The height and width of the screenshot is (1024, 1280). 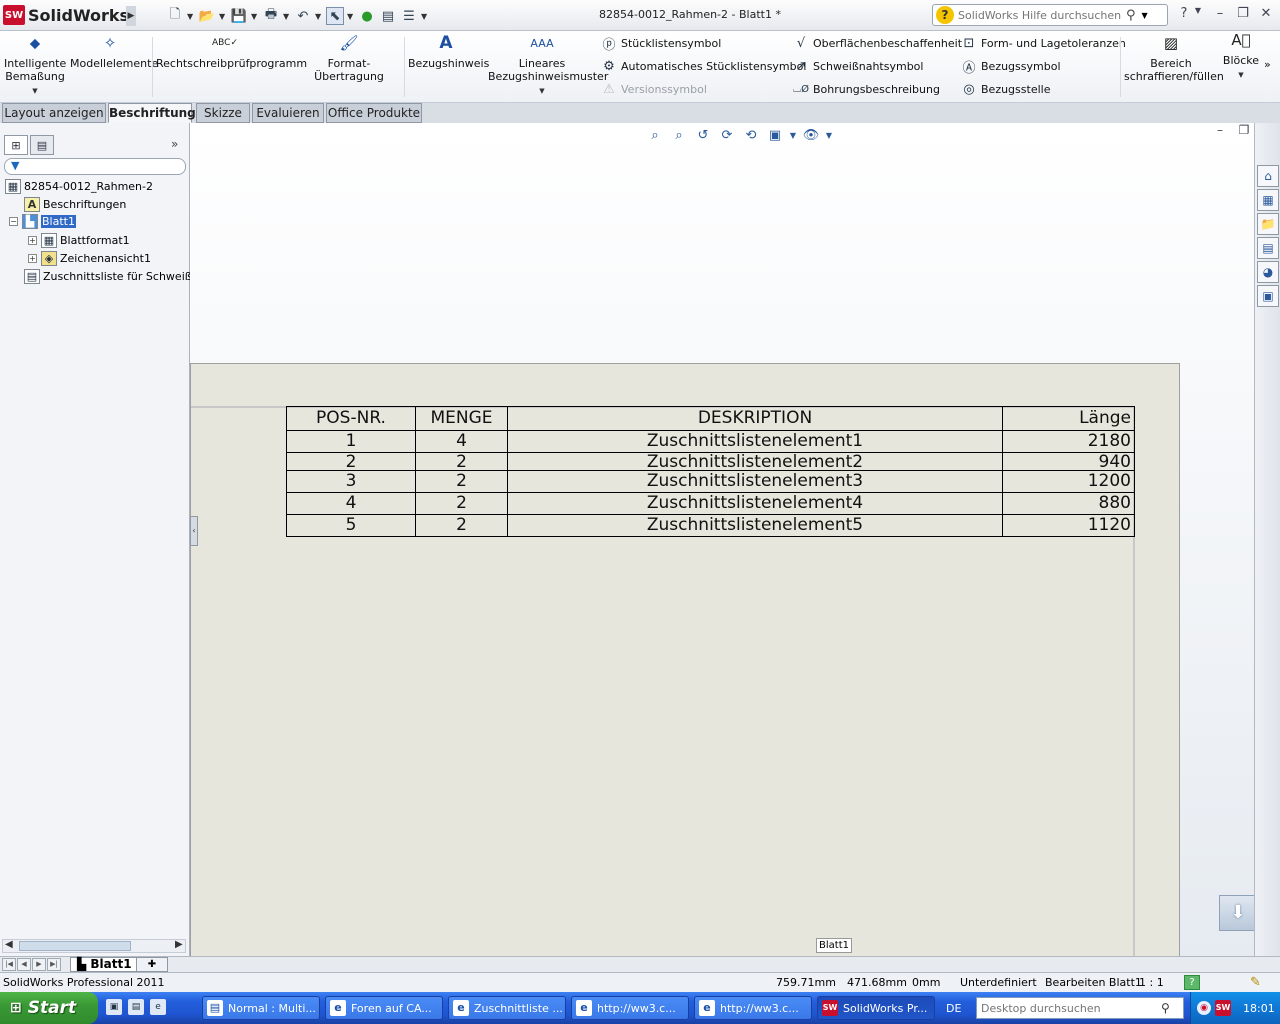 I want to click on tree-item-annotations: A Beschriftungen, so click(x=75, y=204).